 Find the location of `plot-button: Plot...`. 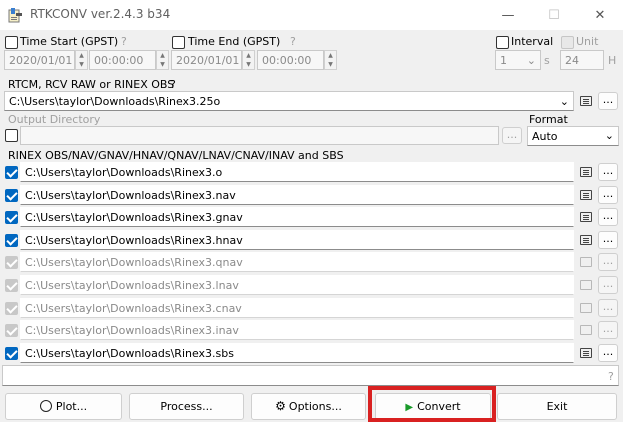

plot-button: Plot... is located at coordinates (63, 406).